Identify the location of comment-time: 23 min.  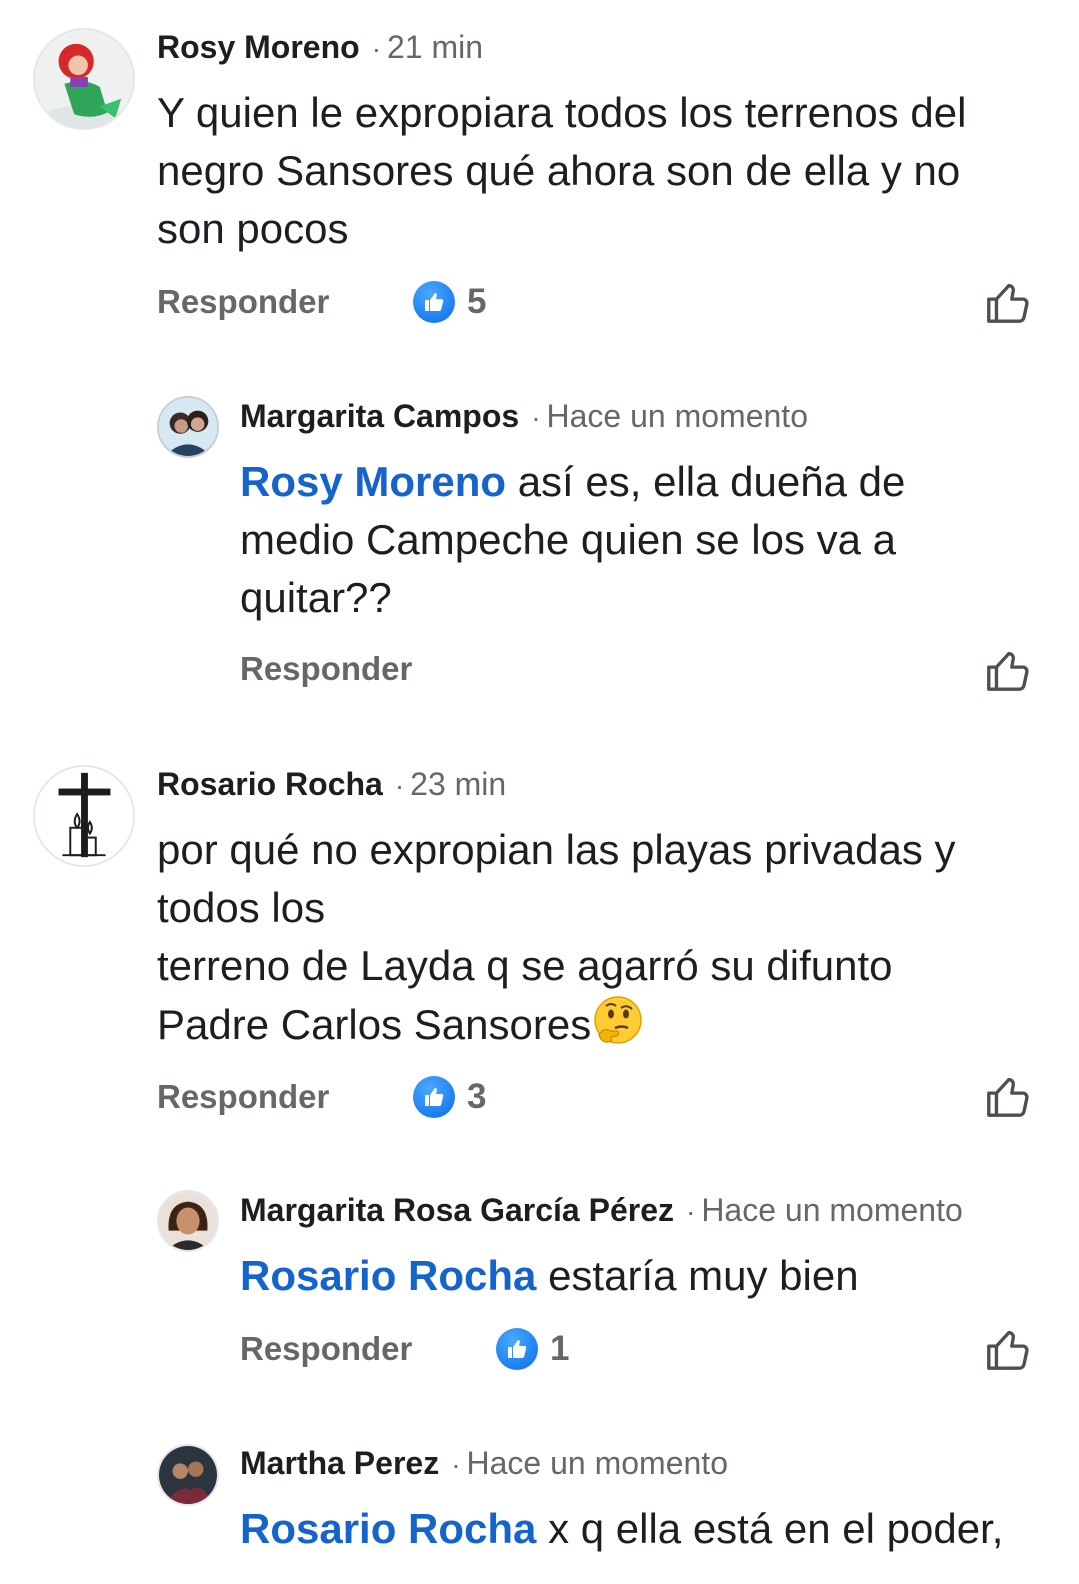
(458, 784).